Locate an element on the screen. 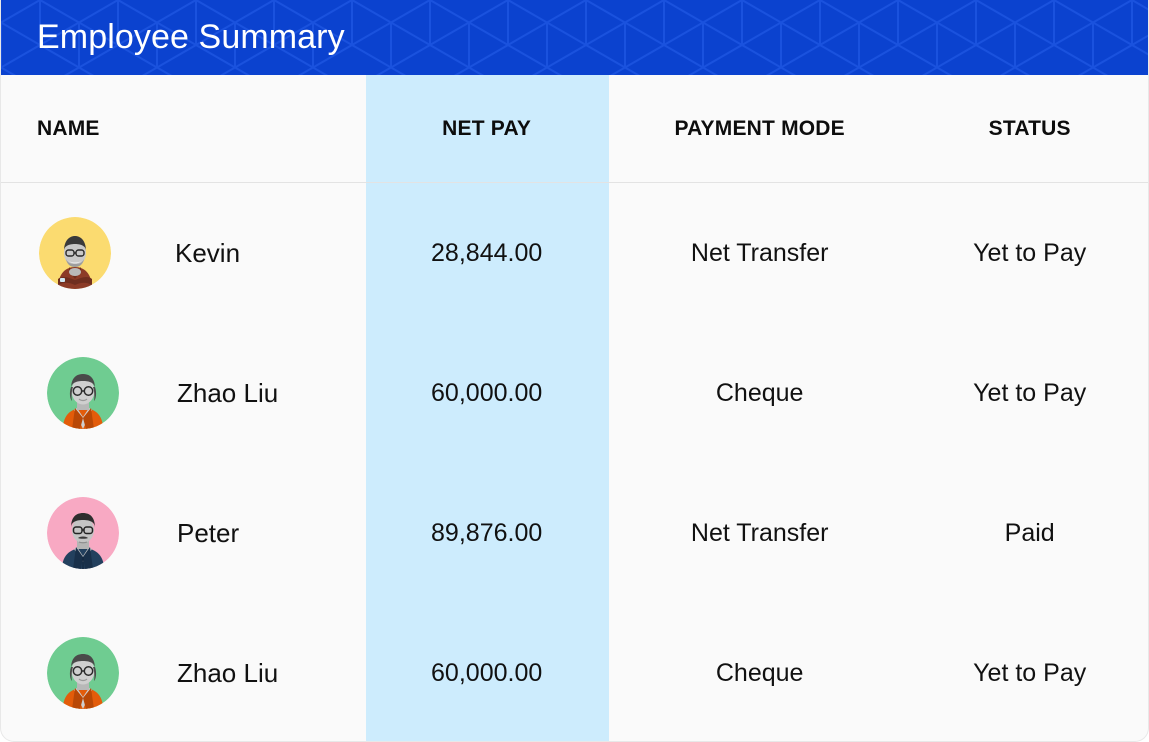 This screenshot has height=742, width=1149. cell-name: Peter is located at coordinates (183, 533).